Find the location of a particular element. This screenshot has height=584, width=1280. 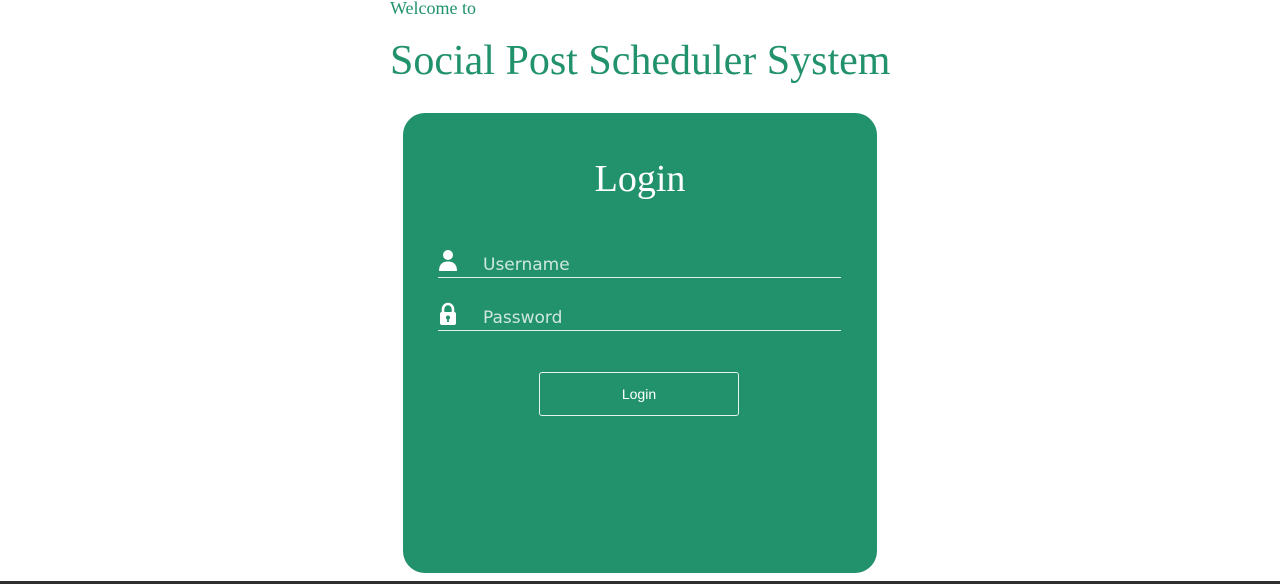

welcome-text: Welcome to is located at coordinates (433, 9).